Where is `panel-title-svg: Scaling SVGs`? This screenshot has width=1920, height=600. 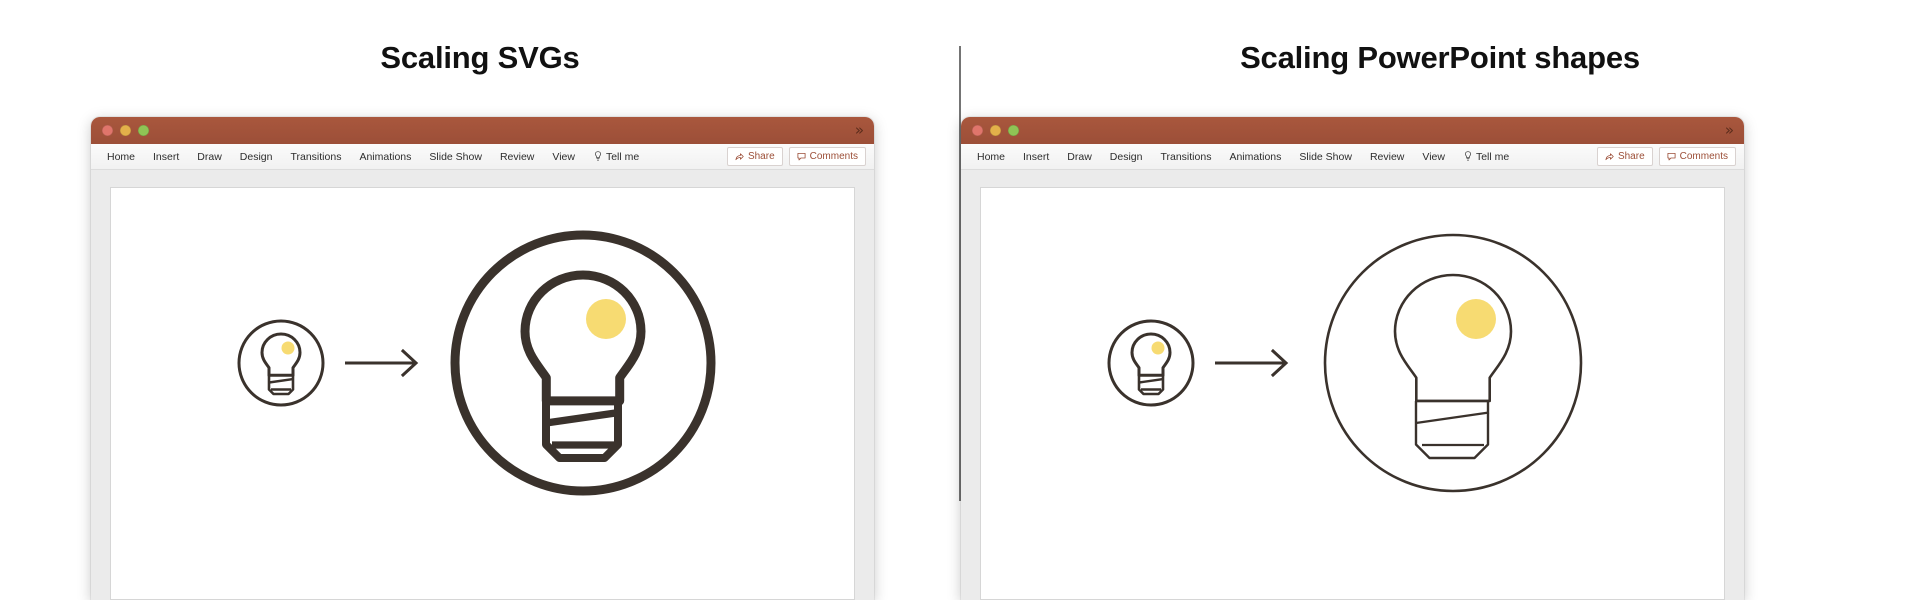 panel-title-svg: Scaling SVGs is located at coordinates (480, 57).